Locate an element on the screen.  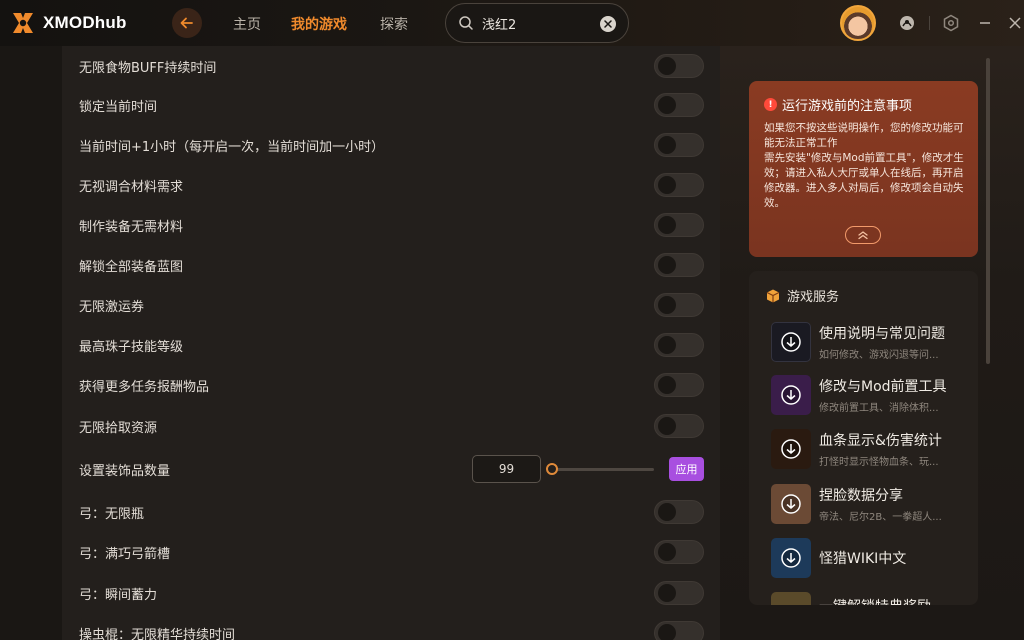
quantity-slider-thumb is located at coordinates (552, 469).